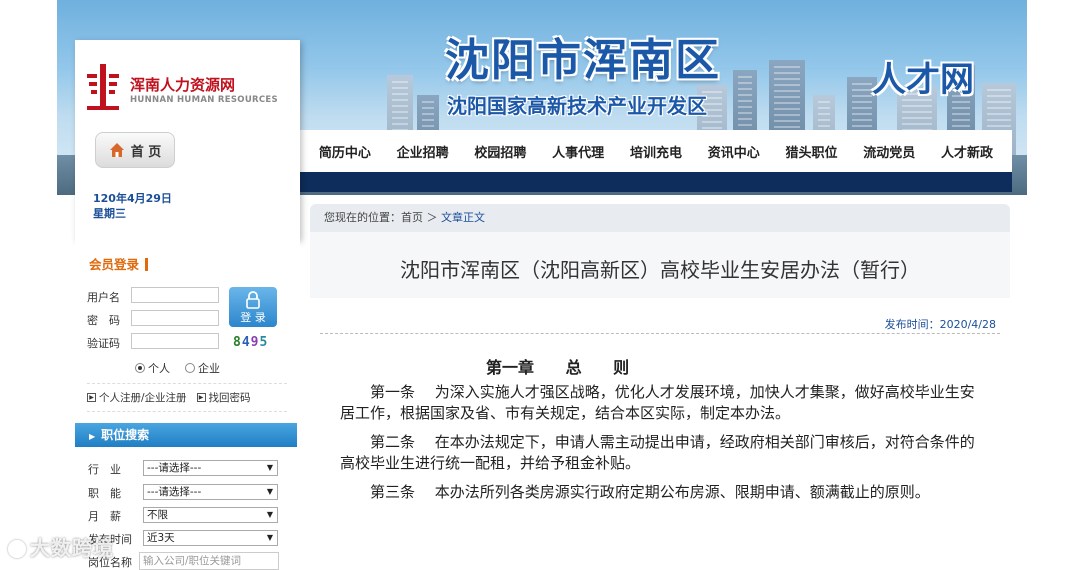  I want to click on article-title: 沈阳市浑南区（沈阳高新区）高校毕业生安居办法（暂行）, so click(660, 270).